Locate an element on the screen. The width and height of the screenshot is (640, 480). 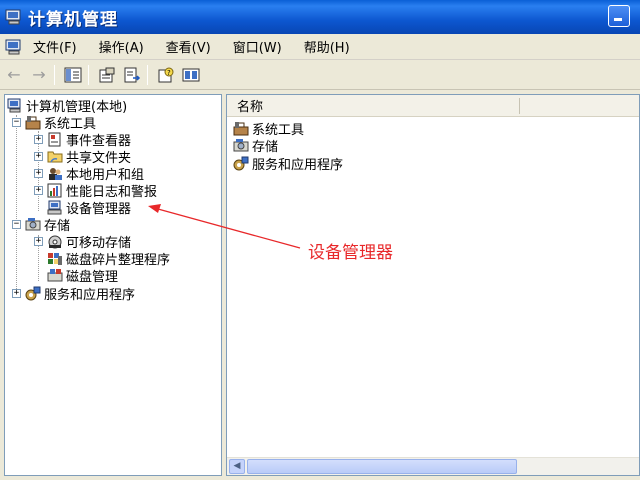
disk-management-icon is located at coordinates (55, 275).